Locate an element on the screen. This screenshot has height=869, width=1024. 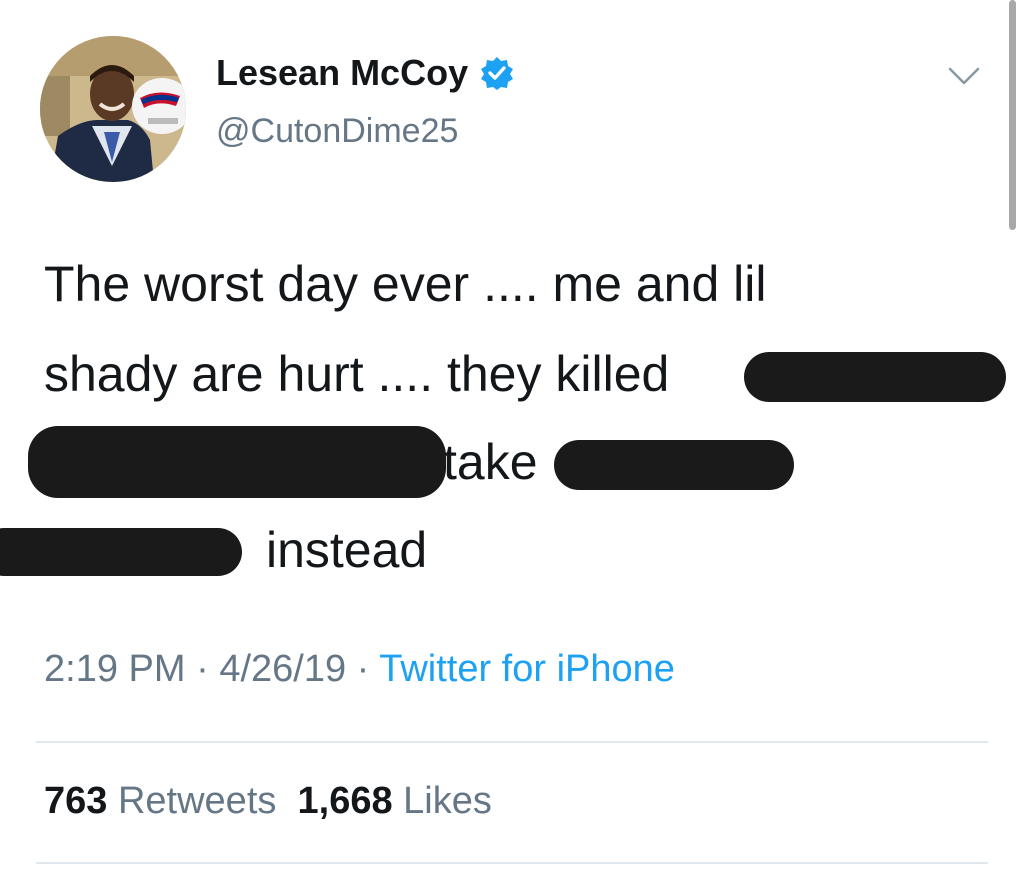
likes-label: Likes is located at coordinates (447, 801).